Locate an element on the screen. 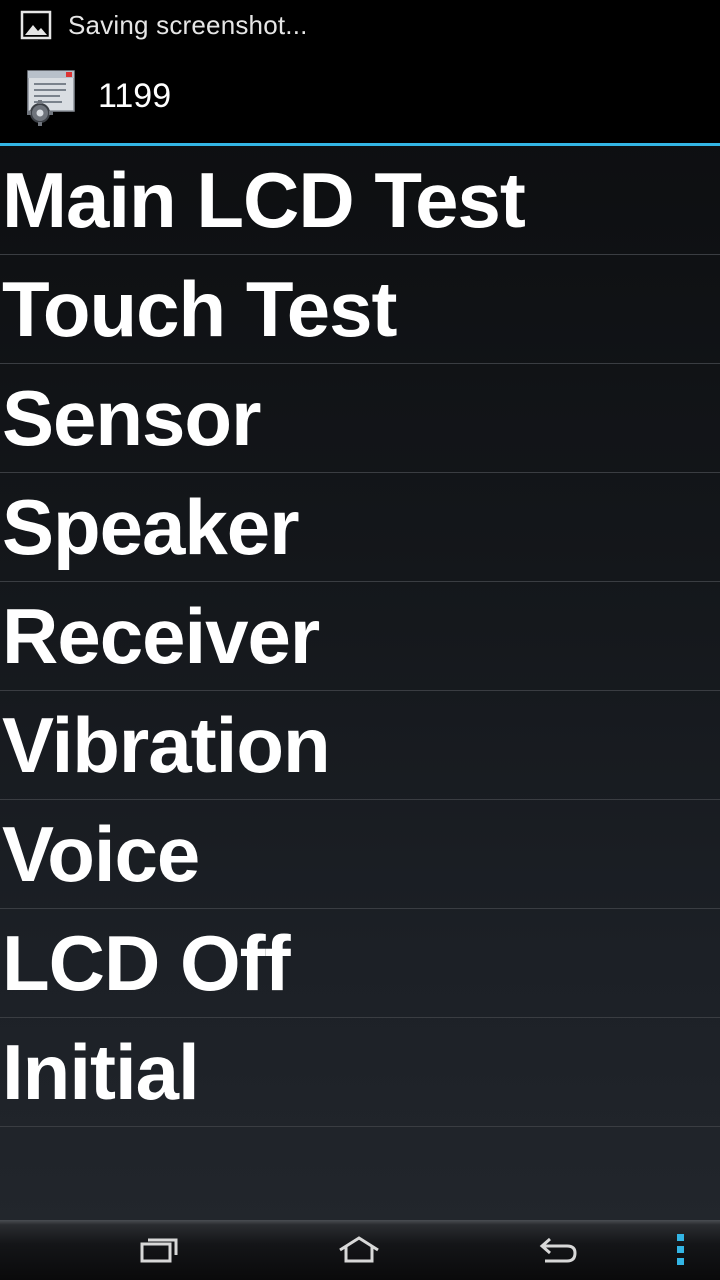 The height and width of the screenshot is (1280, 720). action-bar: 1199 is located at coordinates (360, 96).